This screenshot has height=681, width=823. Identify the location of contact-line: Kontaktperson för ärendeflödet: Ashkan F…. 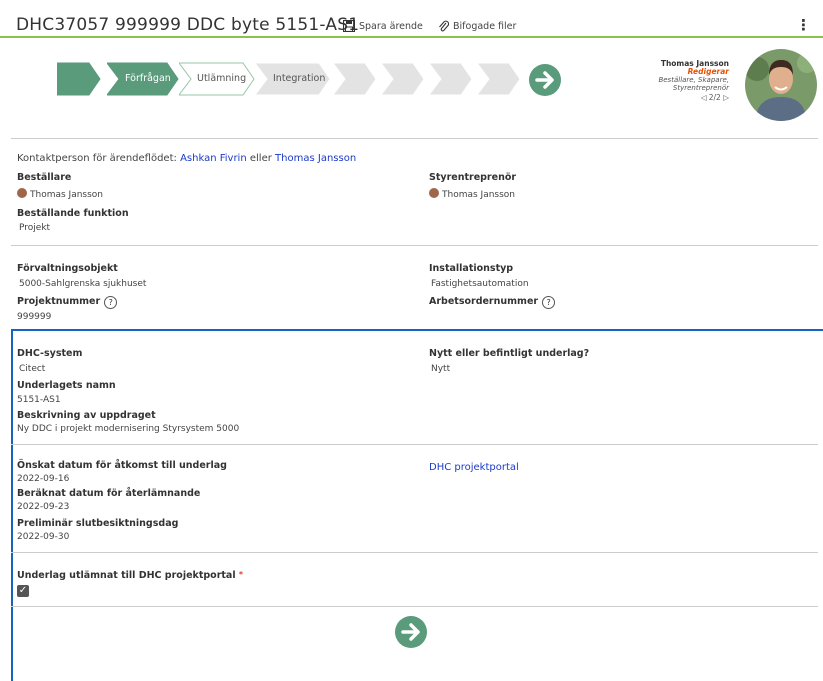
(186, 158).